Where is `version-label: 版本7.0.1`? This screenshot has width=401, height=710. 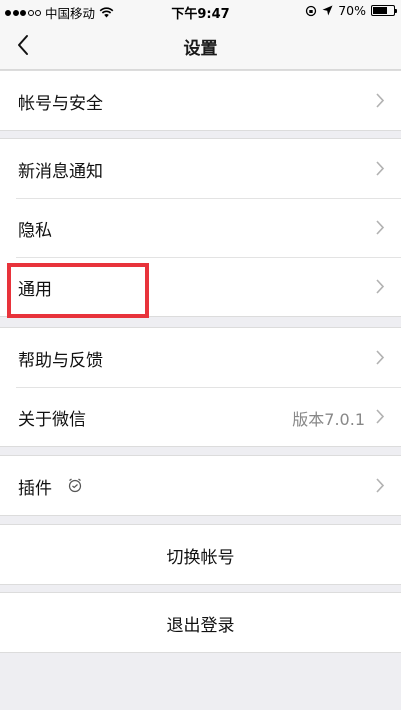 version-label: 版本7.0.1 is located at coordinates (328, 419).